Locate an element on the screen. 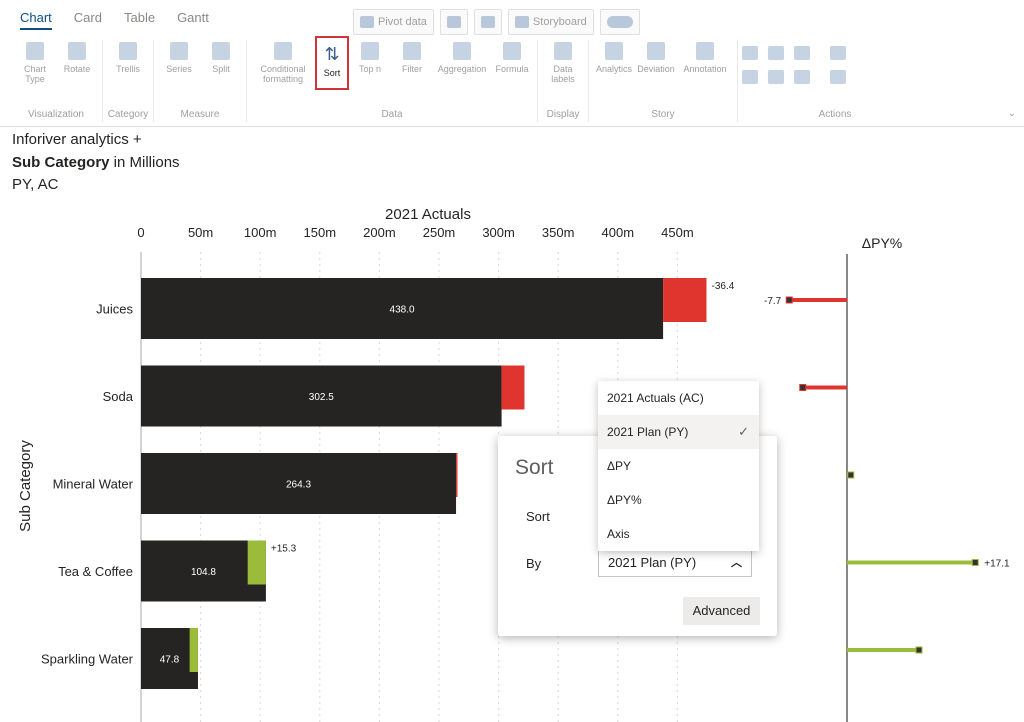 Image resolution: width=1024 pixels, height=722 pixels. split-icon is located at coordinates (221, 51).